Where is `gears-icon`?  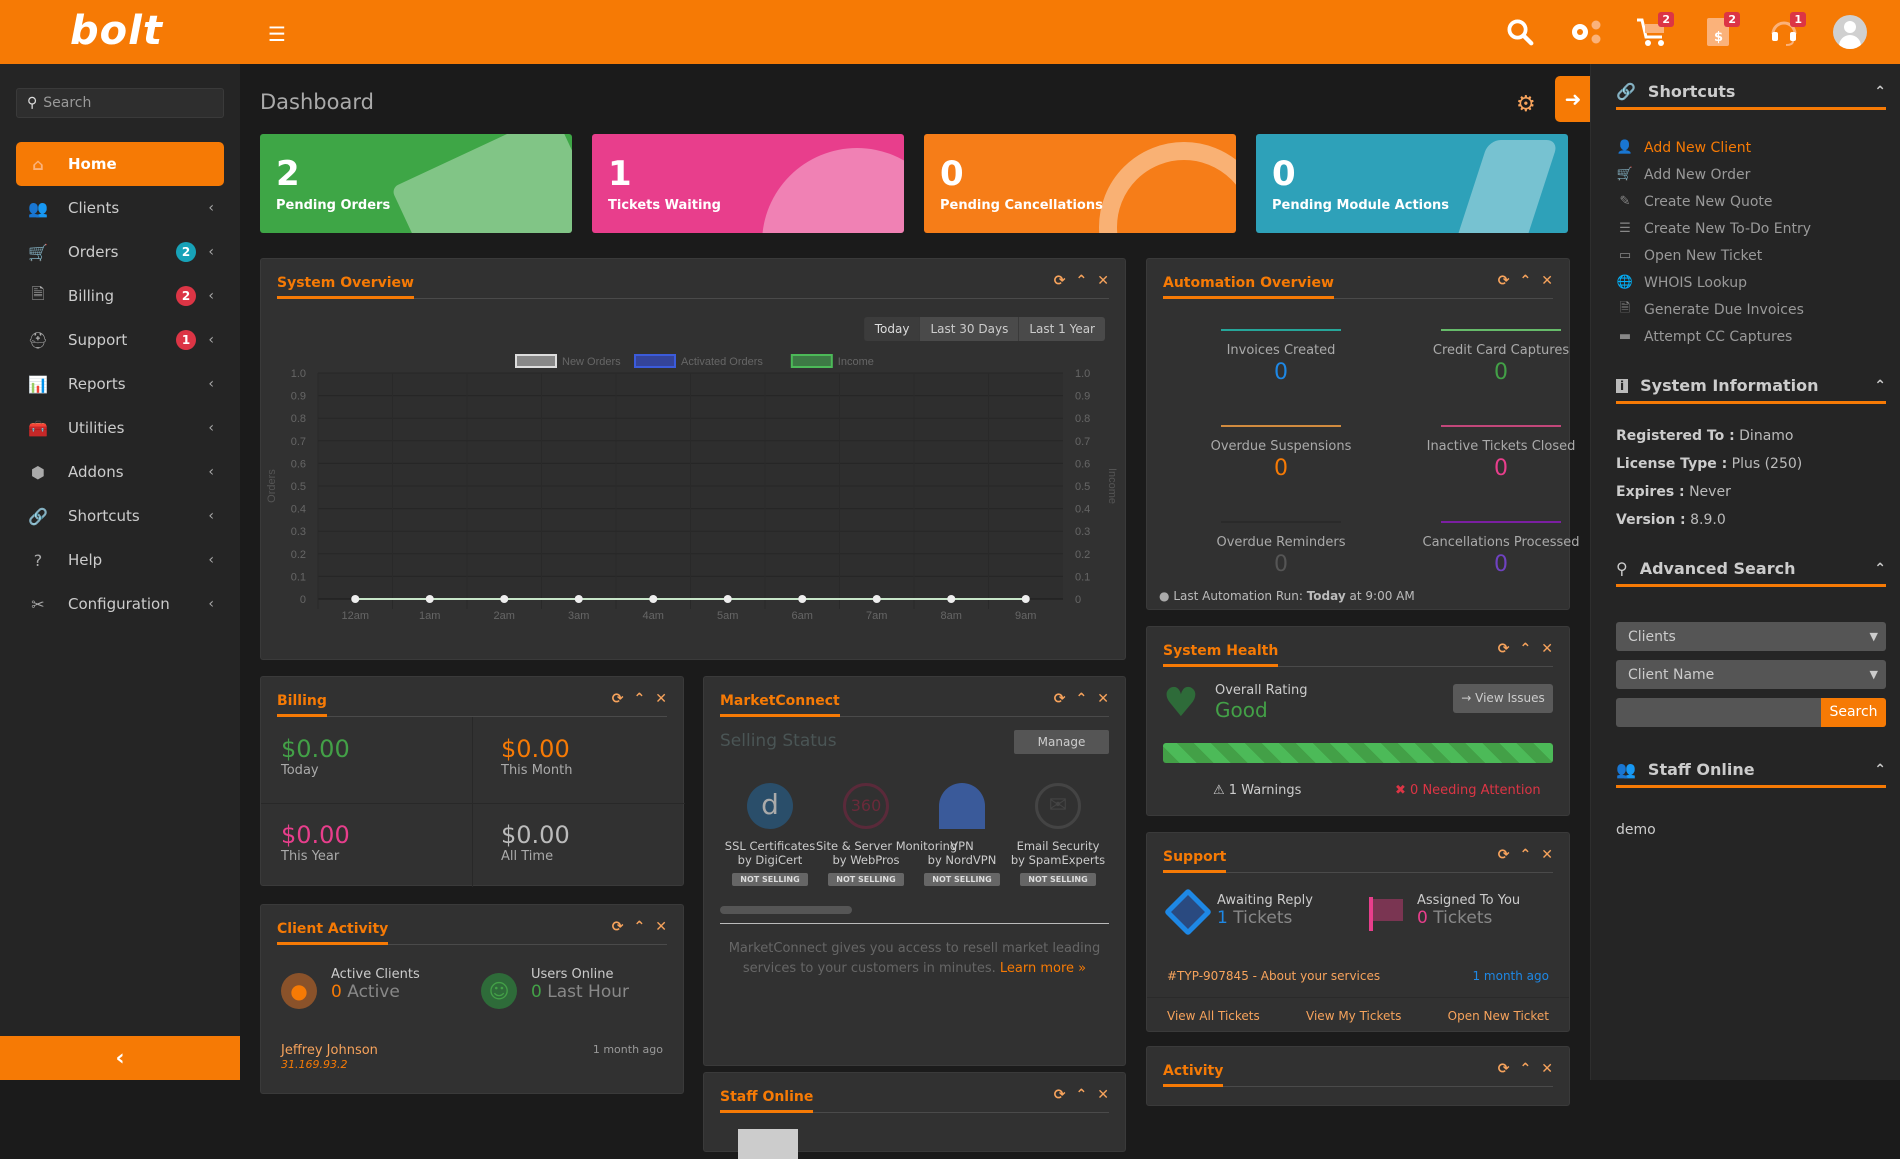
gears-icon is located at coordinates (1586, 32).